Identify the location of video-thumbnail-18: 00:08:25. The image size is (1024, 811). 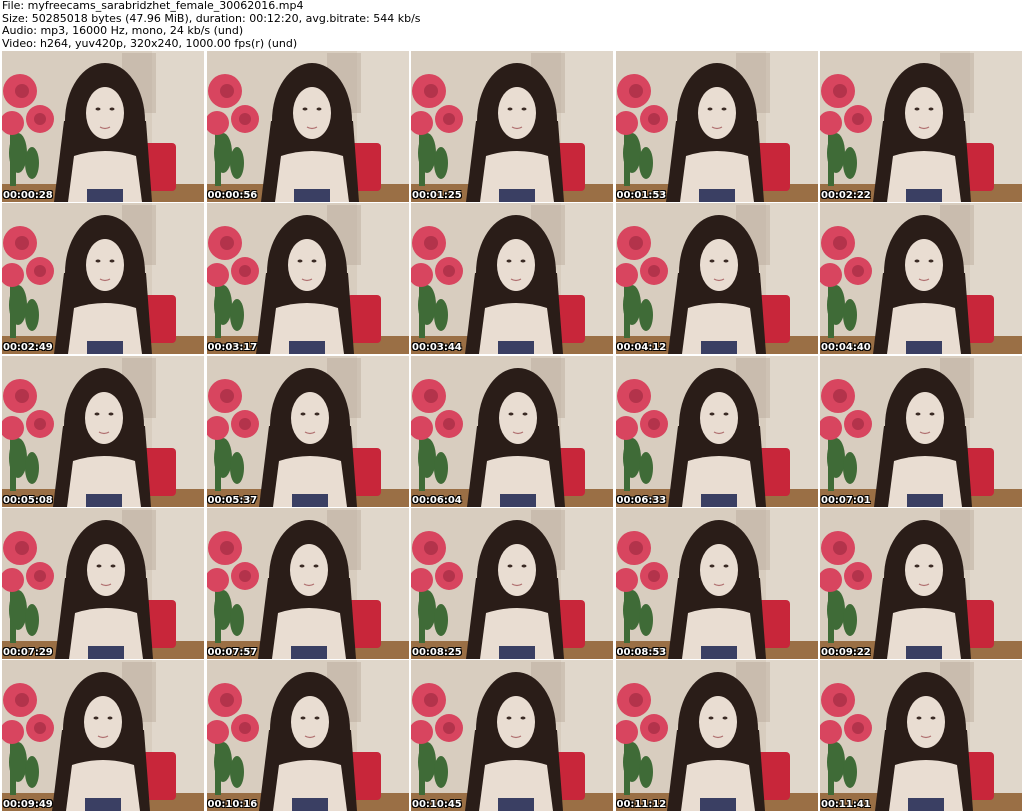
(512, 583).